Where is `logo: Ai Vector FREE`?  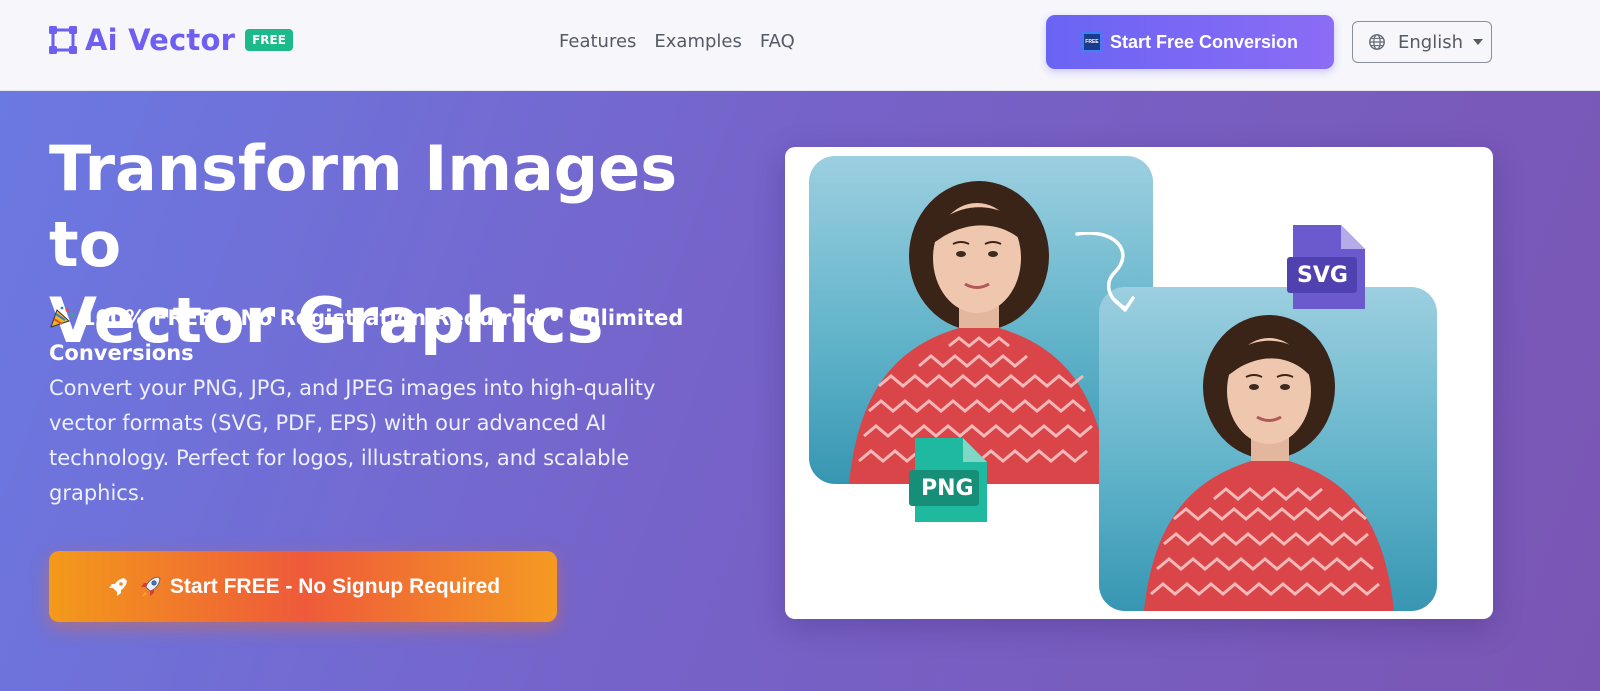
logo: Ai Vector FREE is located at coordinates (171, 40).